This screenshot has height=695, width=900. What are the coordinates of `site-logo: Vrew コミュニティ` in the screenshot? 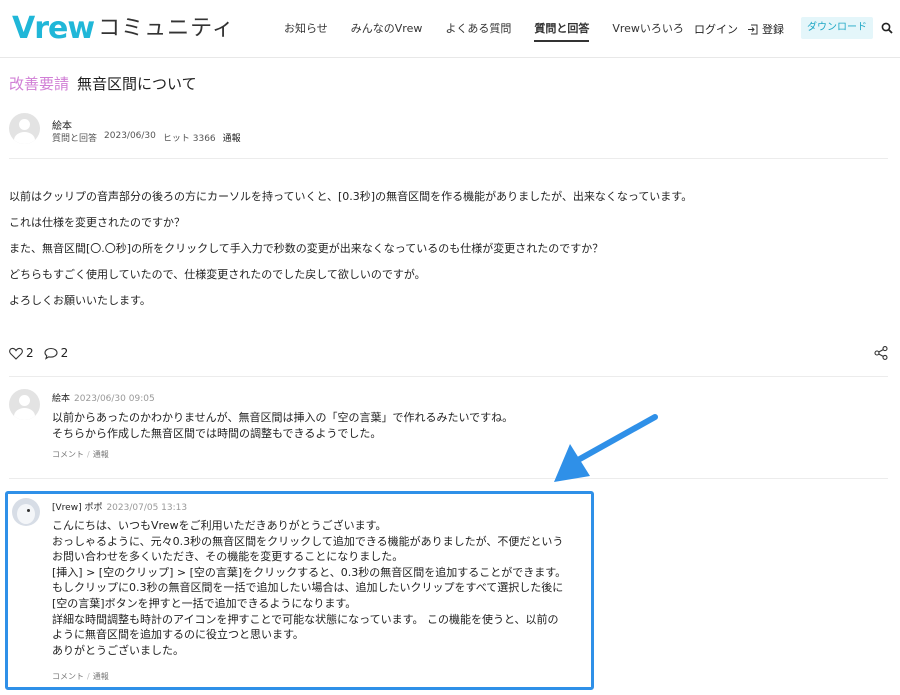 It's located at (123, 29).